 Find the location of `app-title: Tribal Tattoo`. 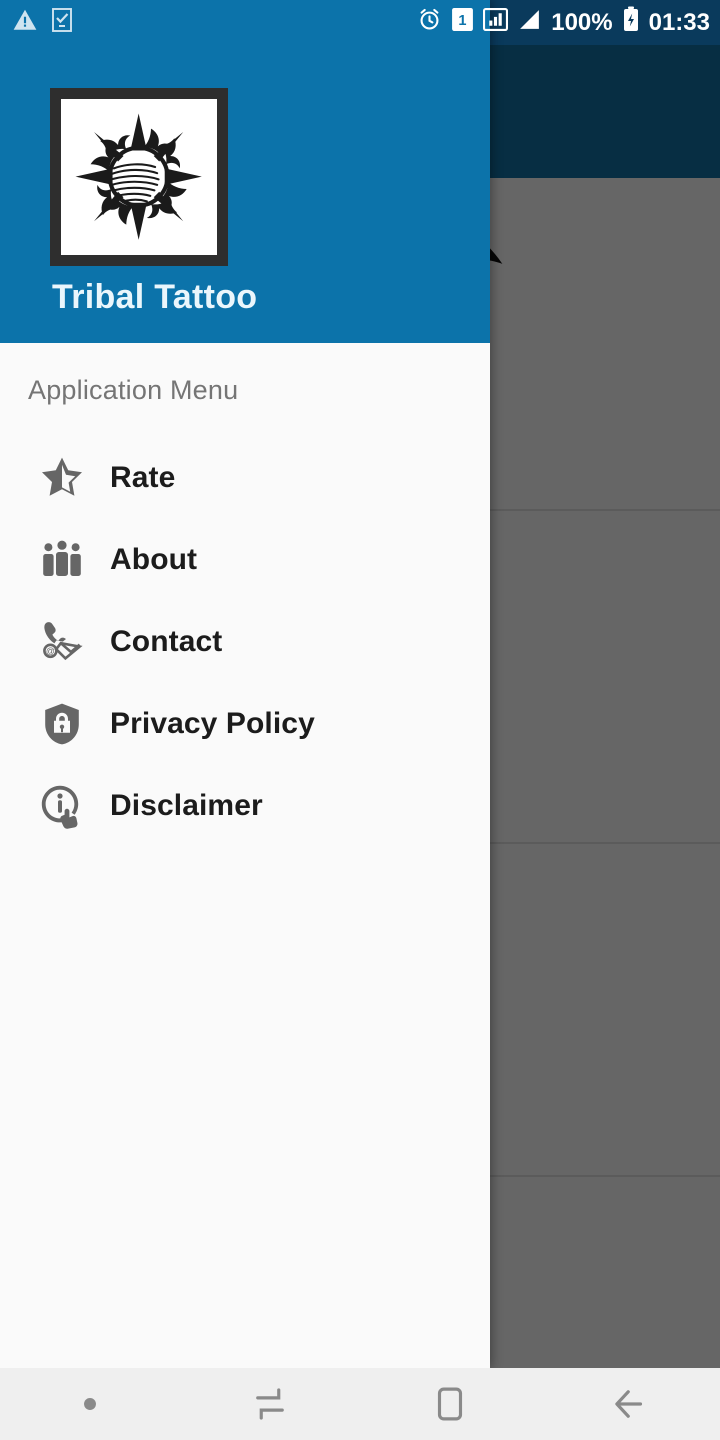

app-title: Tribal Tattoo is located at coordinates (155, 297).